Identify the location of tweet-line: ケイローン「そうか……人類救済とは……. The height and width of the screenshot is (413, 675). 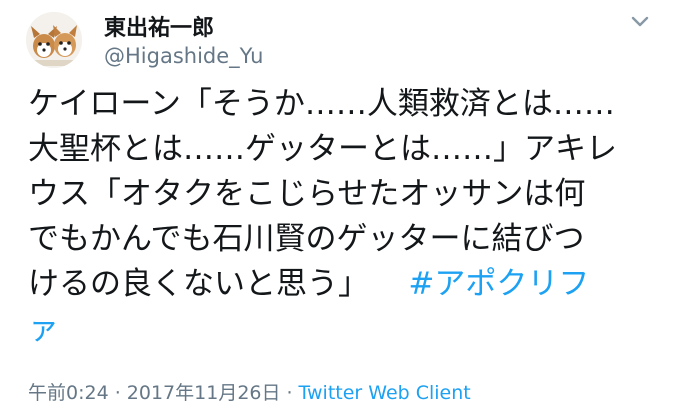
(321, 104).